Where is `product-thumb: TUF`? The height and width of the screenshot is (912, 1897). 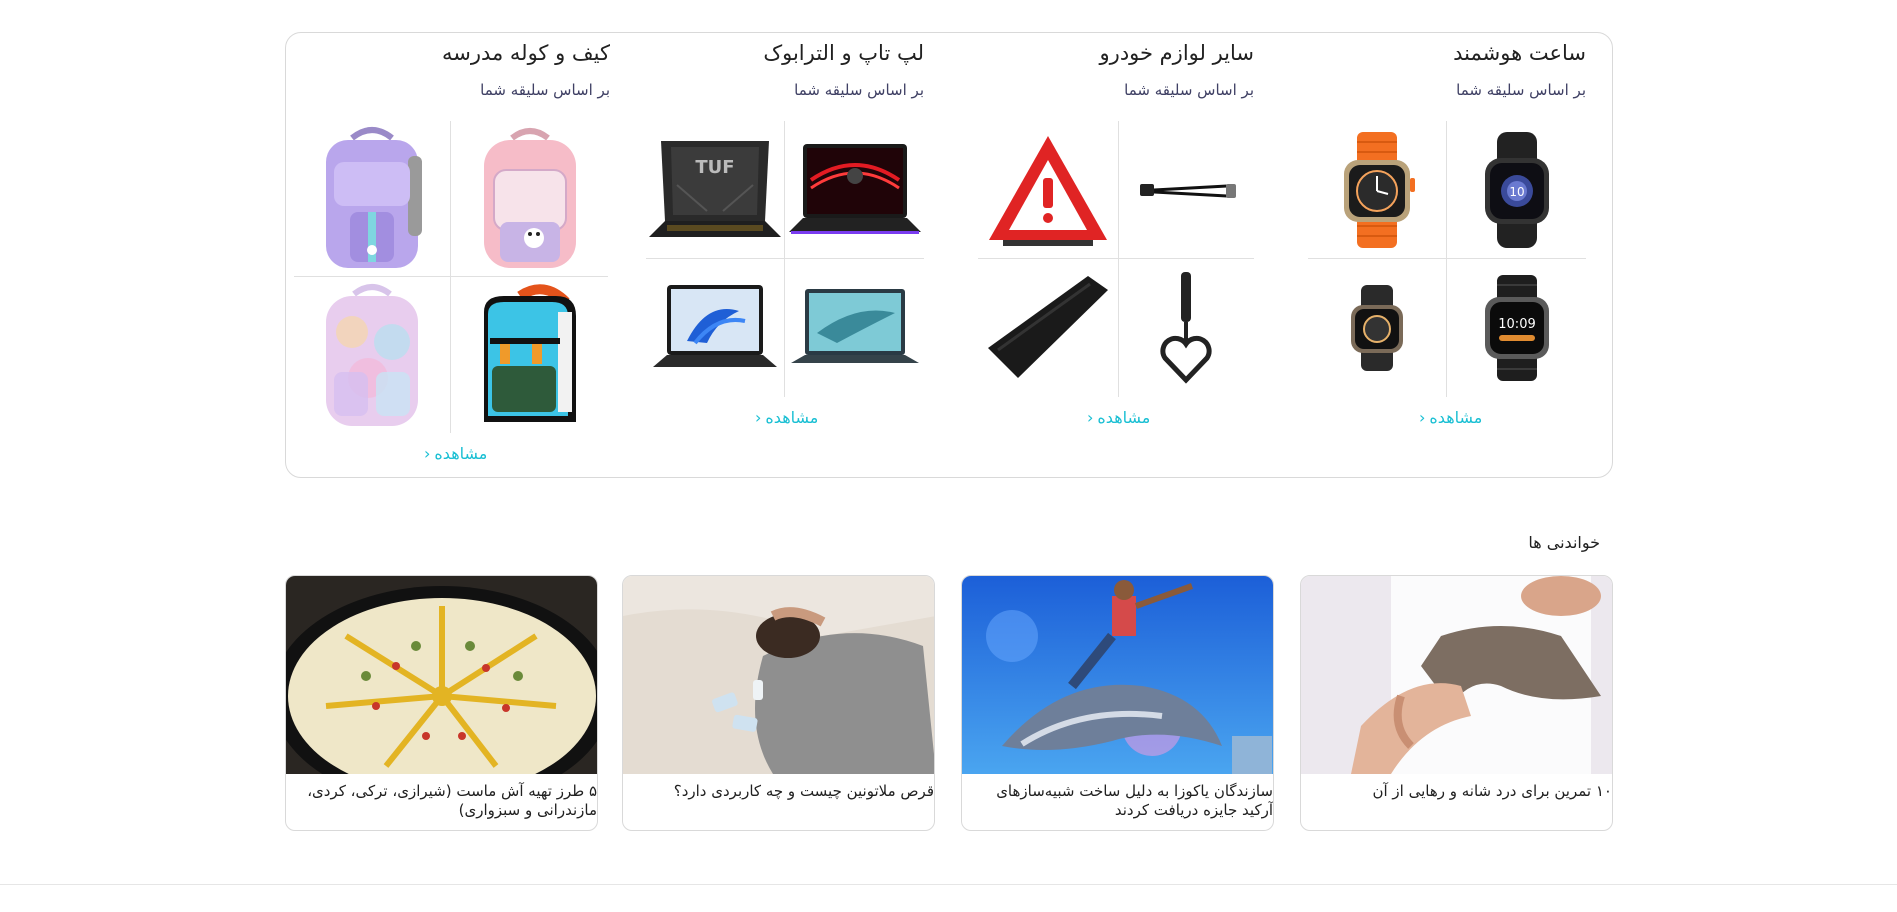
product-thumb: TUF is located at coordinates (715, 190).